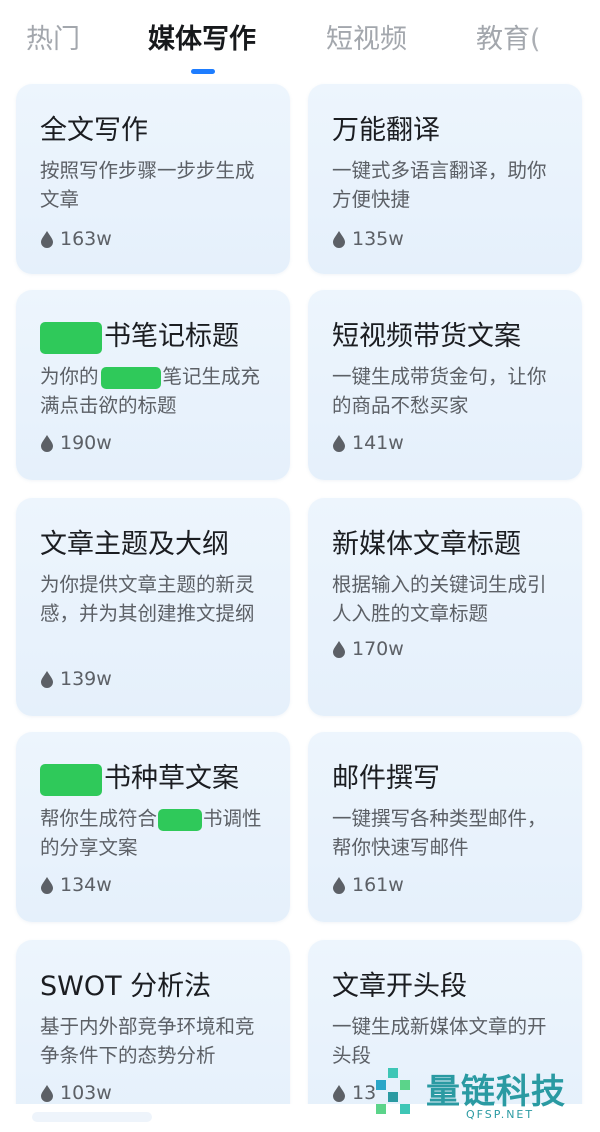 This screenshot has height=1132, width=600. I want to click on view-count-value: 134w, so click(86, 885).